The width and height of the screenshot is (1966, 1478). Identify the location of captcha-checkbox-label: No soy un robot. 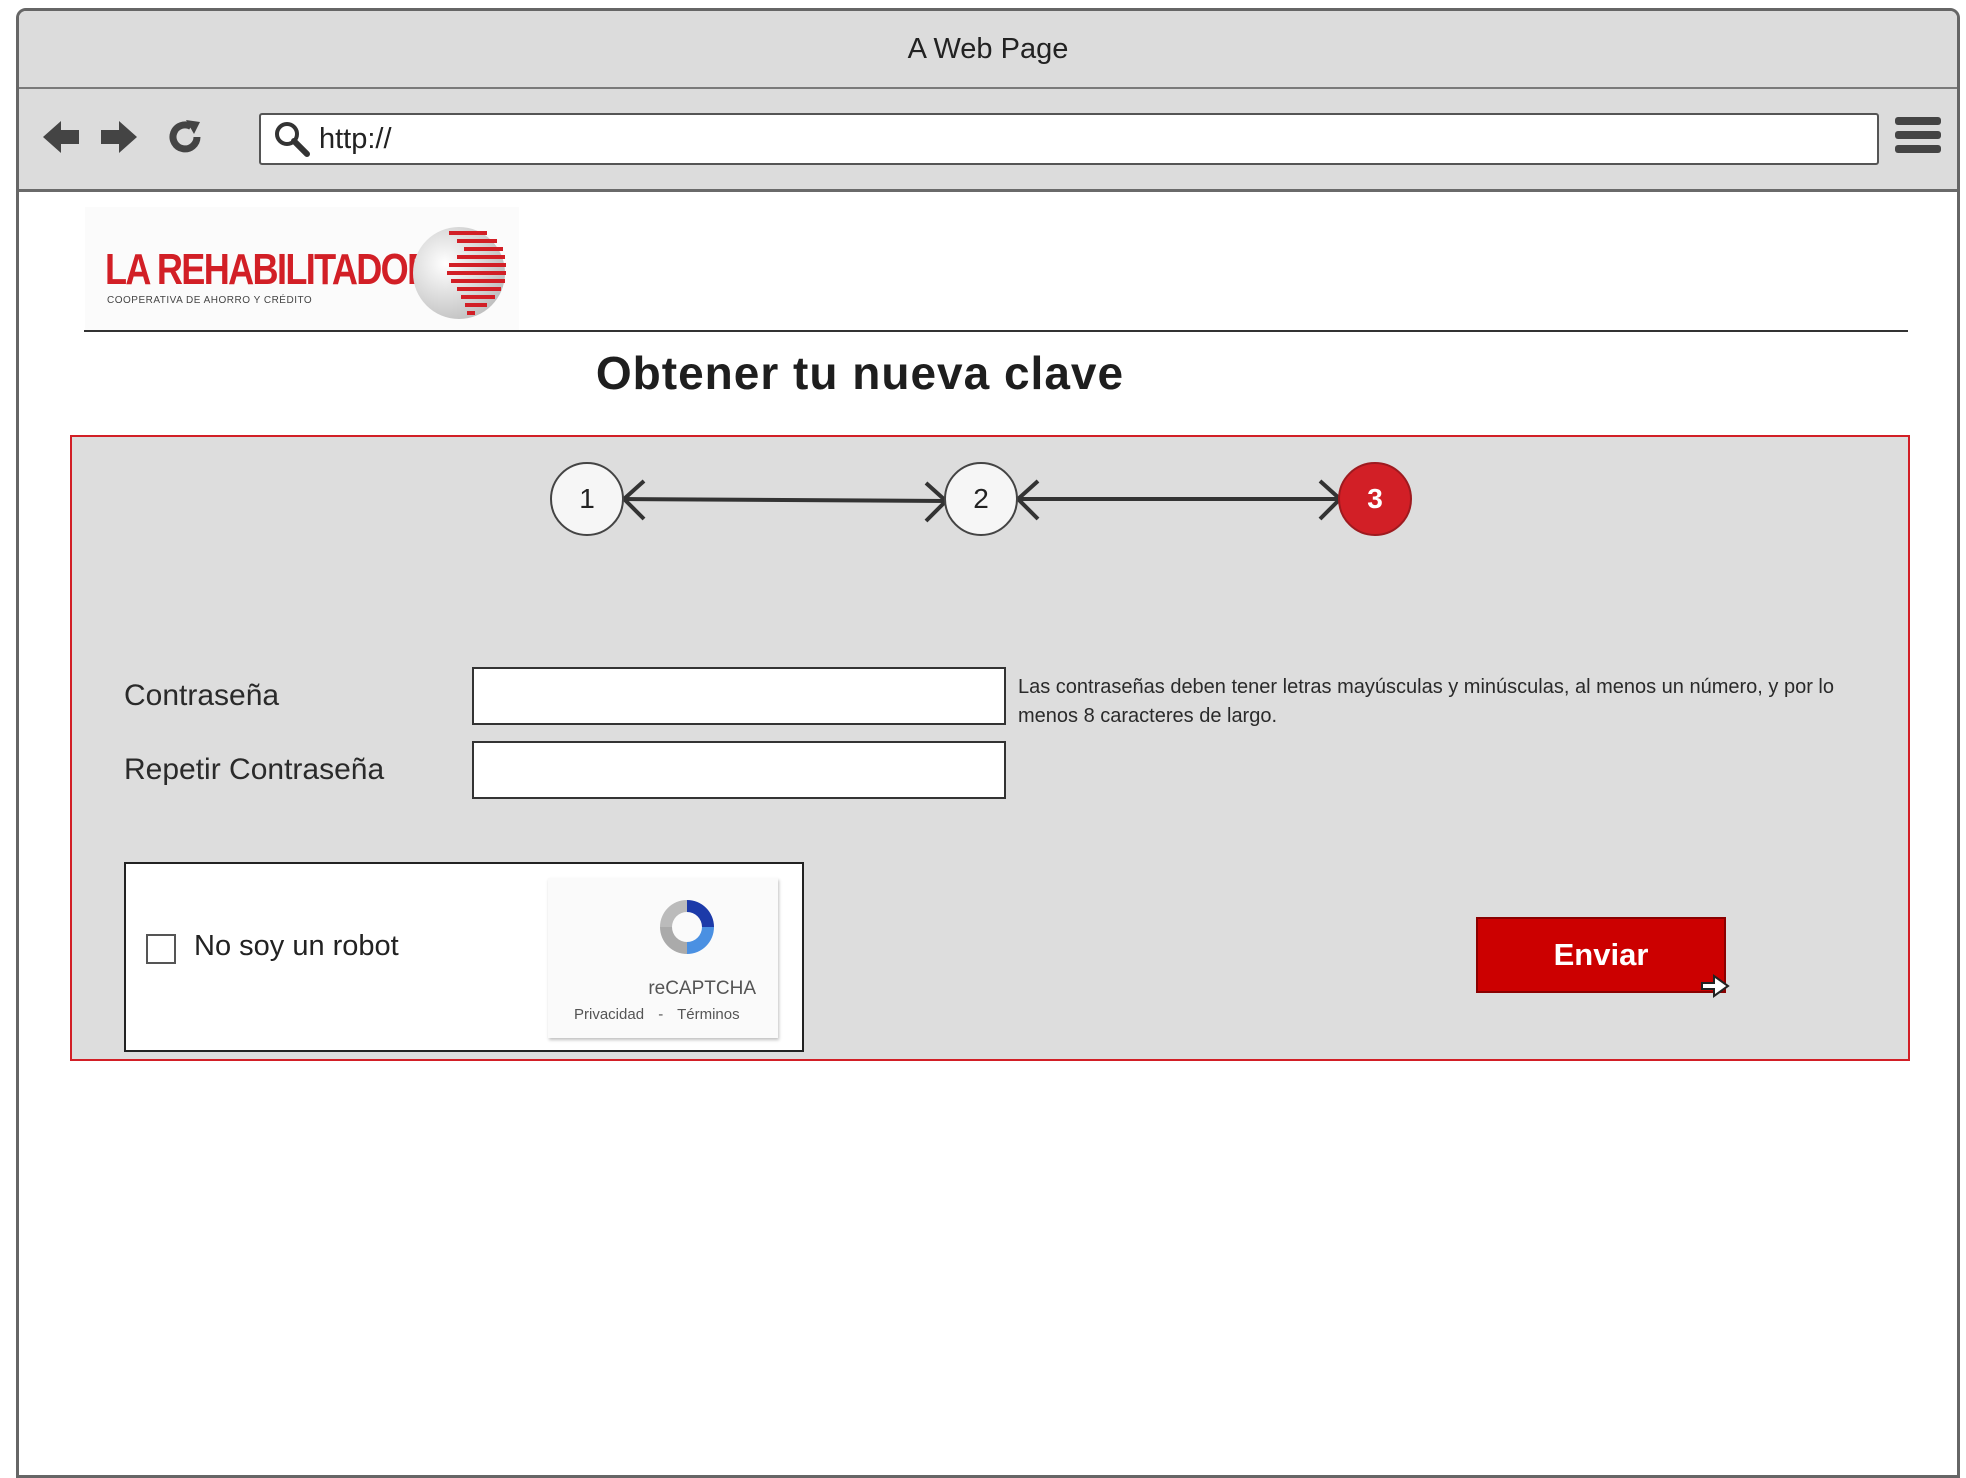
(296, 946).